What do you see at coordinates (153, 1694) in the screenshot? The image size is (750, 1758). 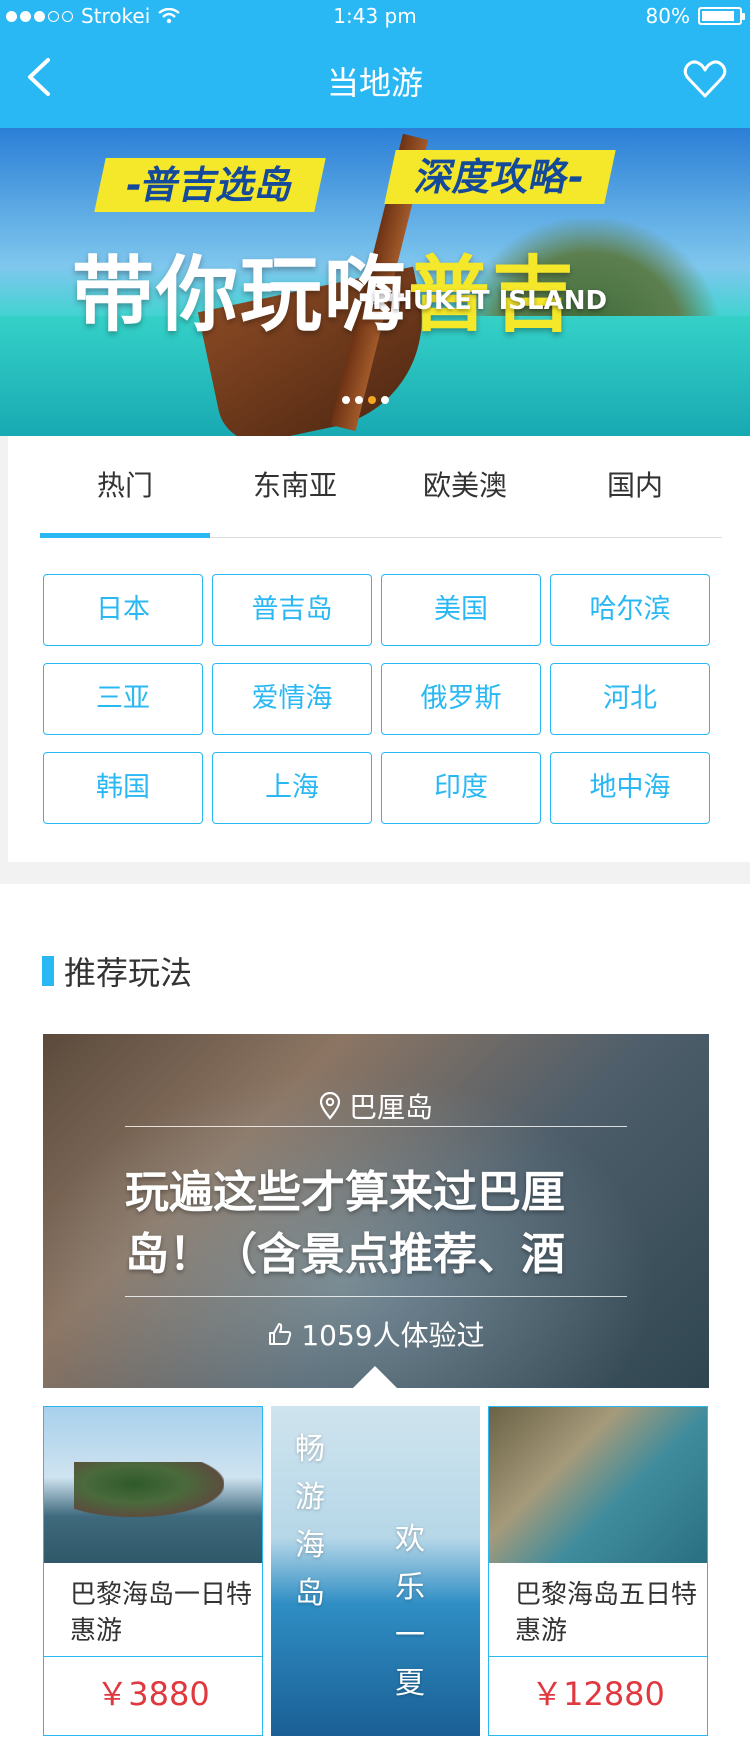 I see `product-price: ￥3880` at bounding box center [153, 1694].